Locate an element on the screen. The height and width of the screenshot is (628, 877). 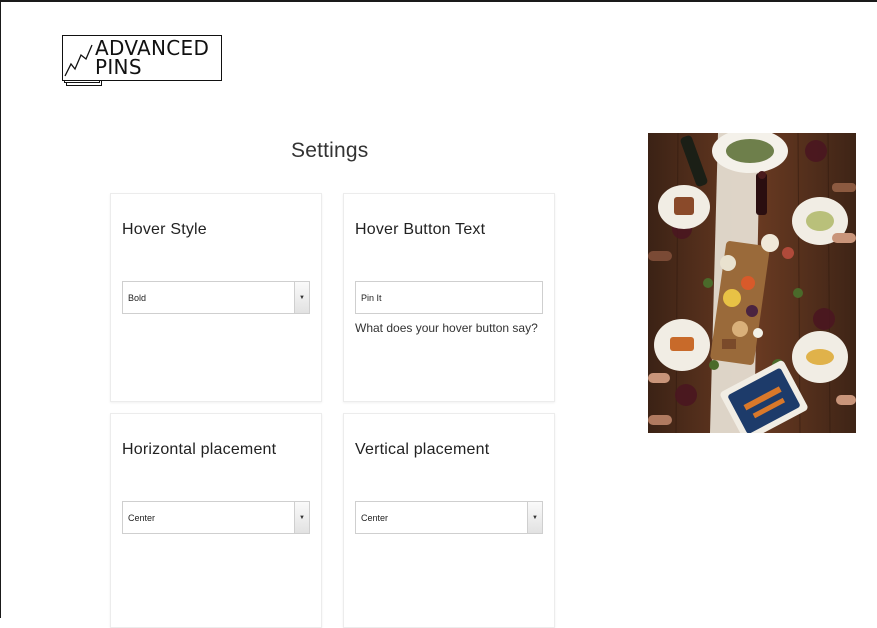
hover-style-card: Hover Style Bold ▼ is located at coordinates (216, 297).